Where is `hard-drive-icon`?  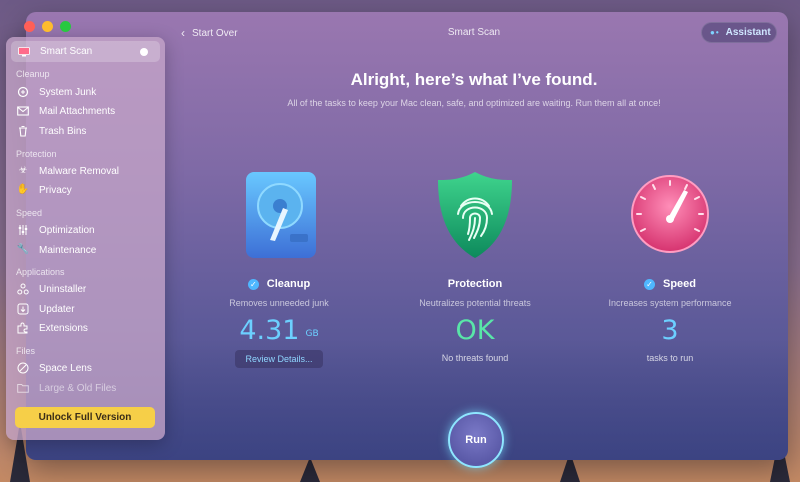
hard-drive-icon is located at coordinates (279, 214).